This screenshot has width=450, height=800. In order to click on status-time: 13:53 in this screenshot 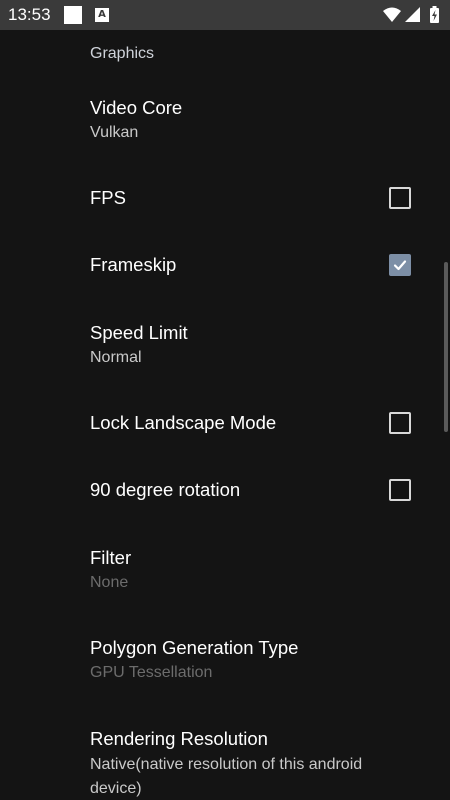, I will do `click(29, 14)`.